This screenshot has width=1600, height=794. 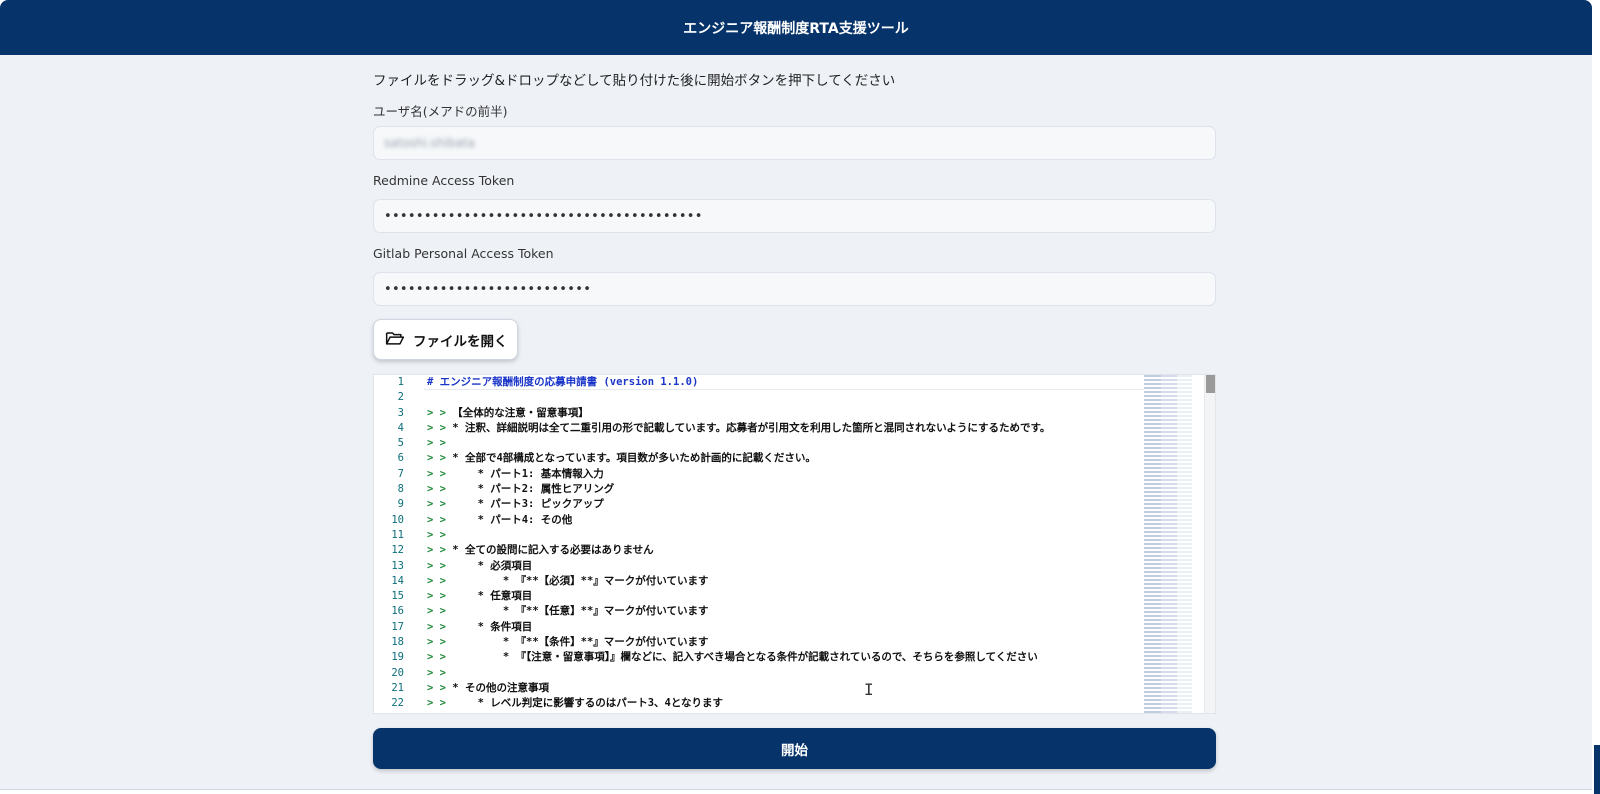 I want to click on editor-scrollbar-thumb, so click(x=1210, y=384).